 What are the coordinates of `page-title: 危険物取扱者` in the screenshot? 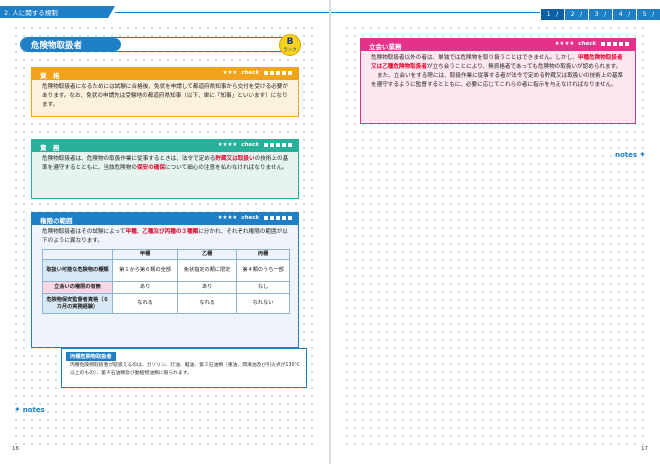 It's located at (57, 46).